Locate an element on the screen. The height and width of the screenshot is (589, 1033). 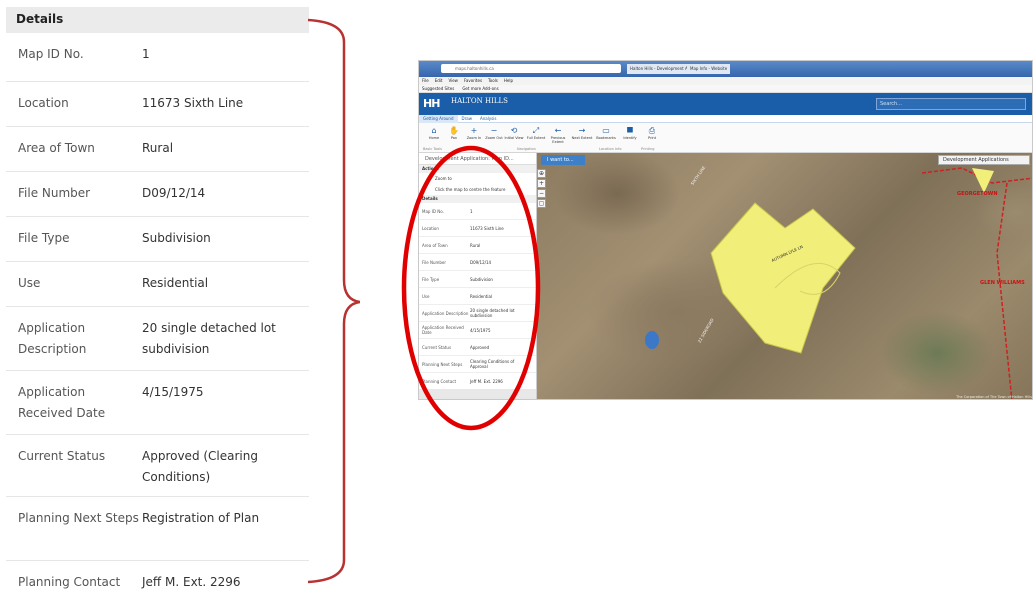
ribbon-tab: Analysis is located at coordinates (488, 119).